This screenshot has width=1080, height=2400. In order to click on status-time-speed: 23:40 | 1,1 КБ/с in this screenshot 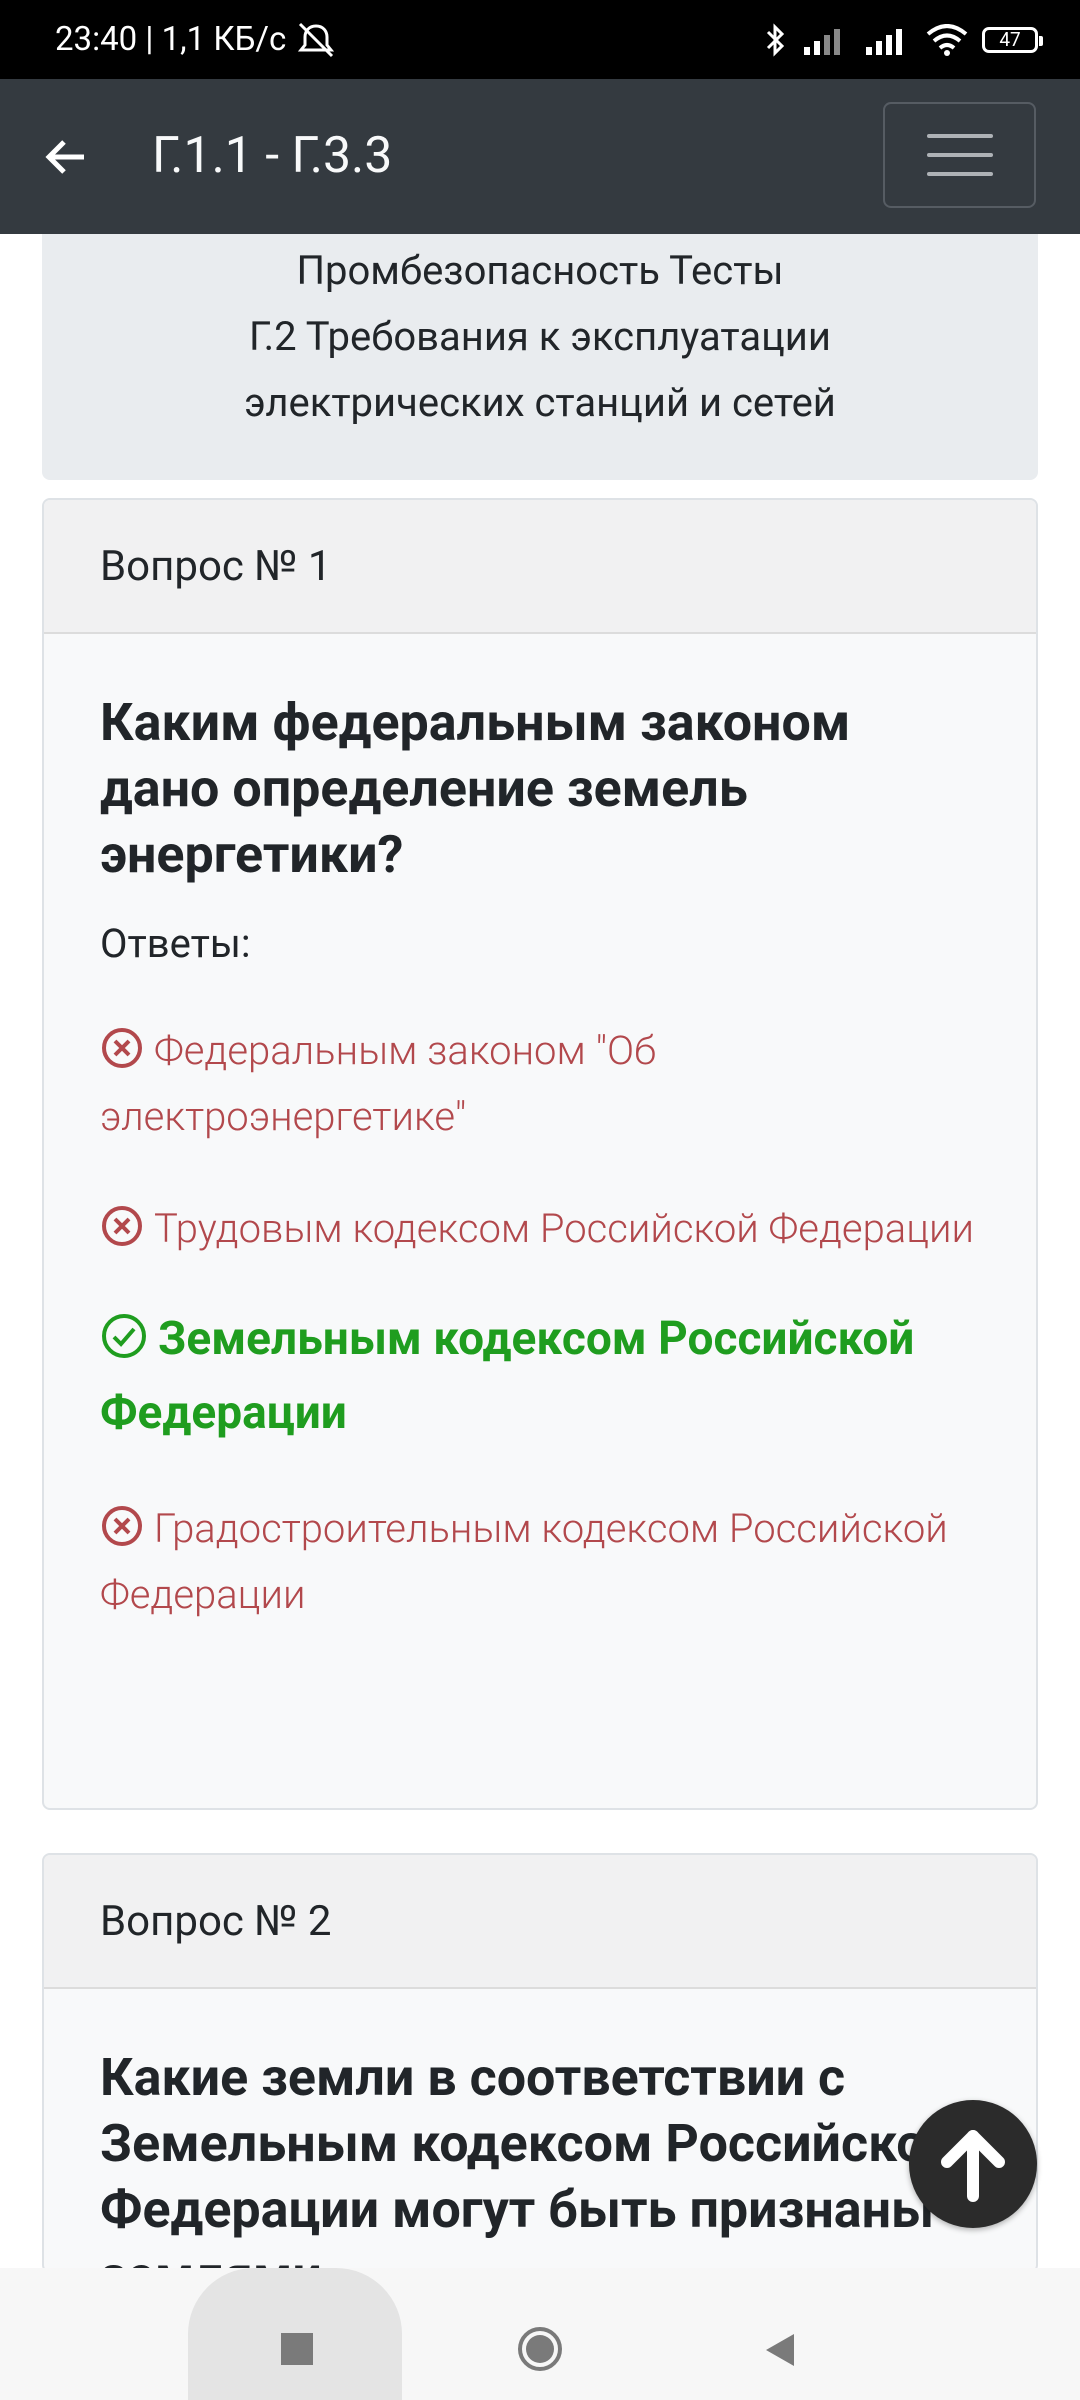, I will do `click(171, 39)`.